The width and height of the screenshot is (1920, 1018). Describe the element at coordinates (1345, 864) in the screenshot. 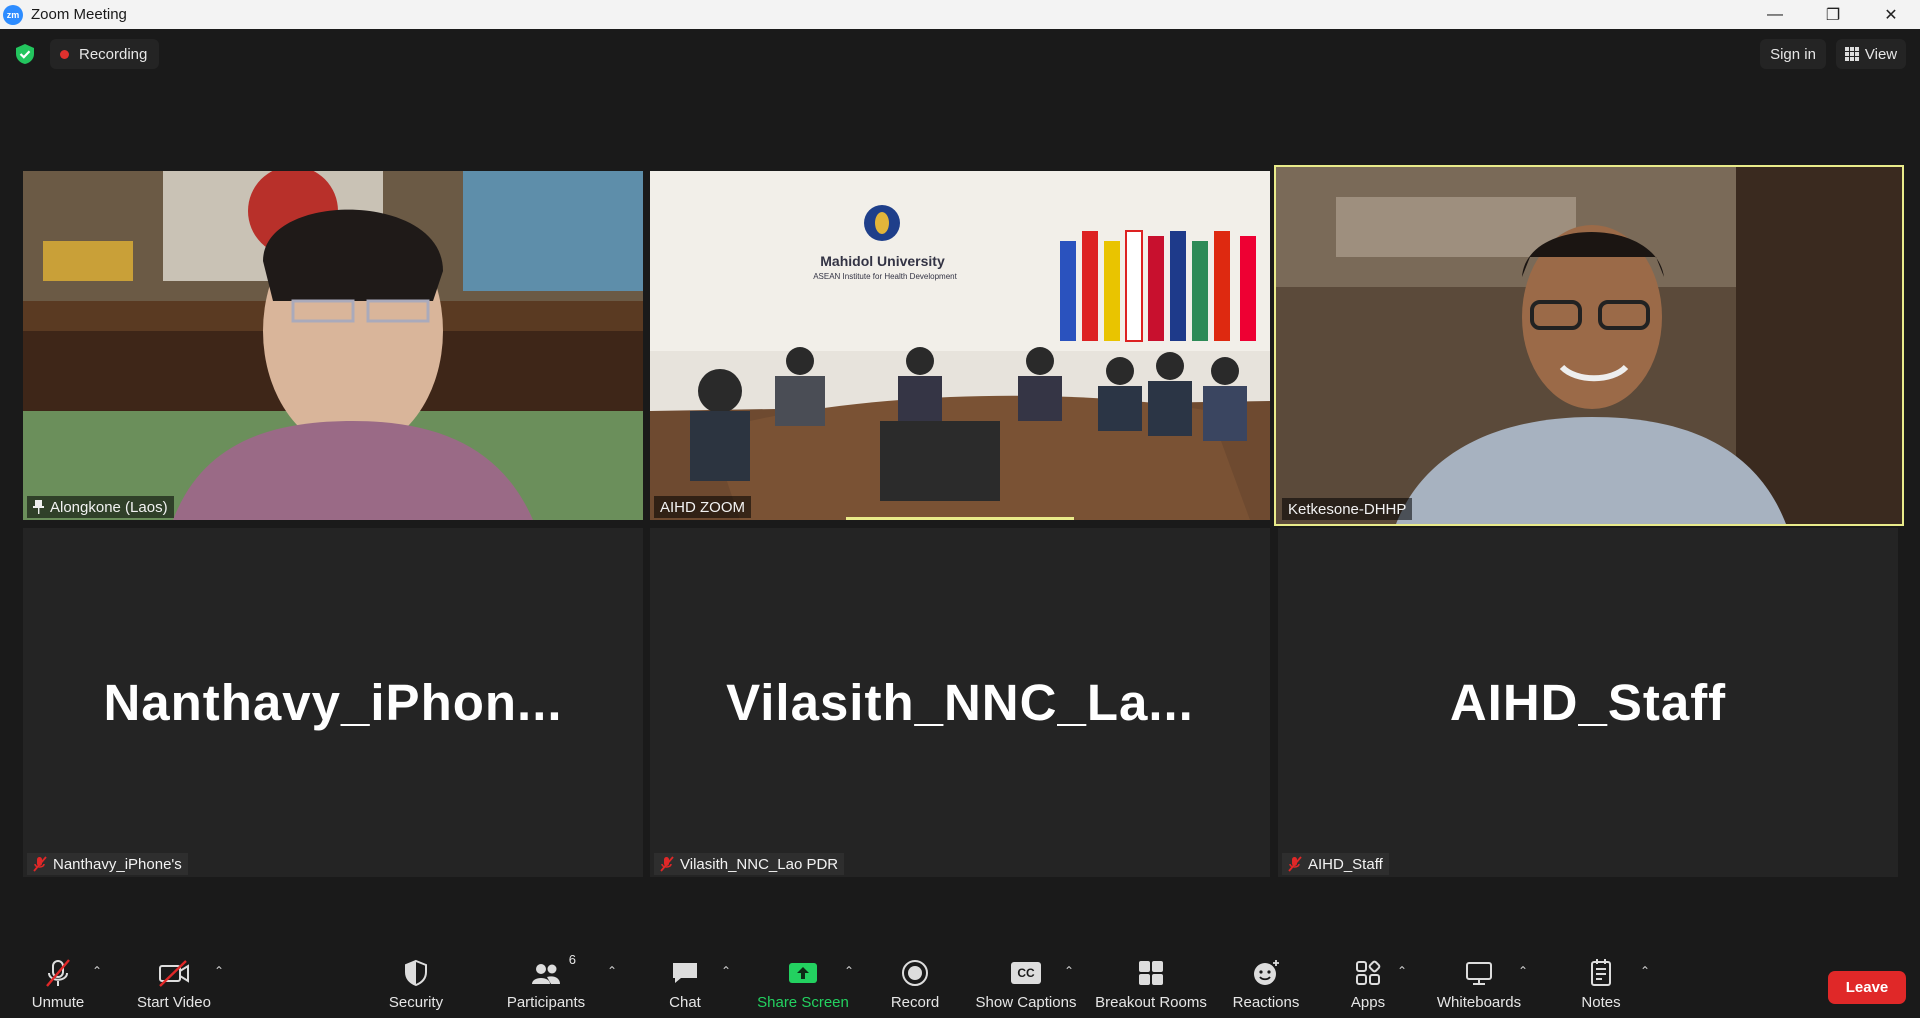

I see `participant-name: AIHD_Staff` at that location.